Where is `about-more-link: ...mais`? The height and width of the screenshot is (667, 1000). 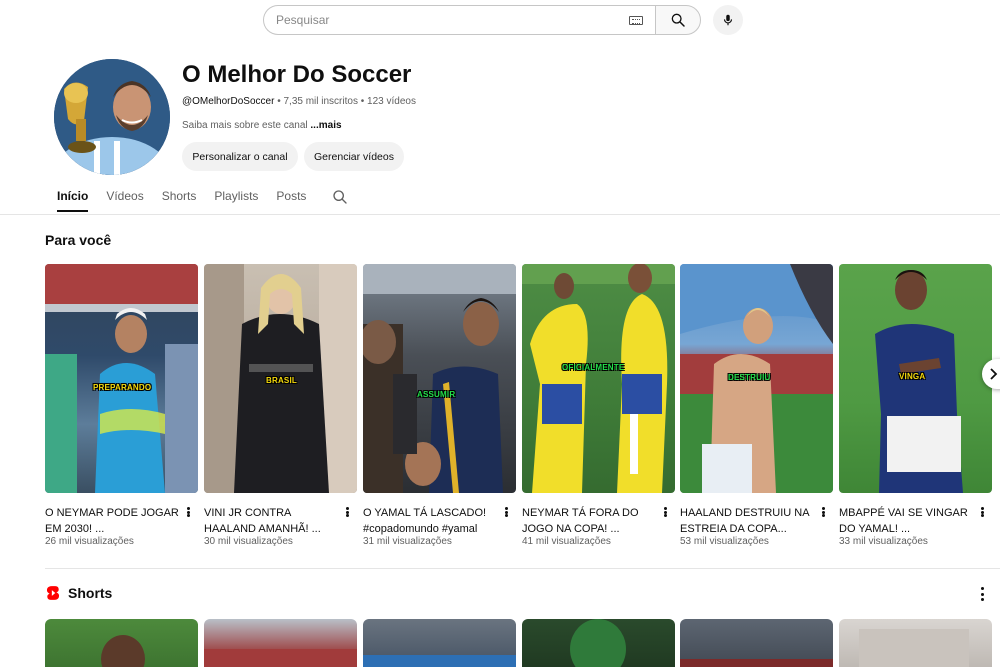 about-more-link: ...mais is located at coordinates (325, 125).